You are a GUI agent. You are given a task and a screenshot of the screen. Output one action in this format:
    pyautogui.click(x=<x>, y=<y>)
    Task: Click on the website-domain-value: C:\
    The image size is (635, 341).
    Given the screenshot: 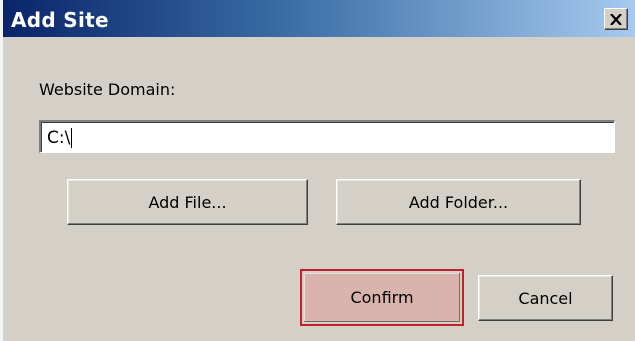 What is the action you would take?
    pyautogui.click(x=59, y=138)
    